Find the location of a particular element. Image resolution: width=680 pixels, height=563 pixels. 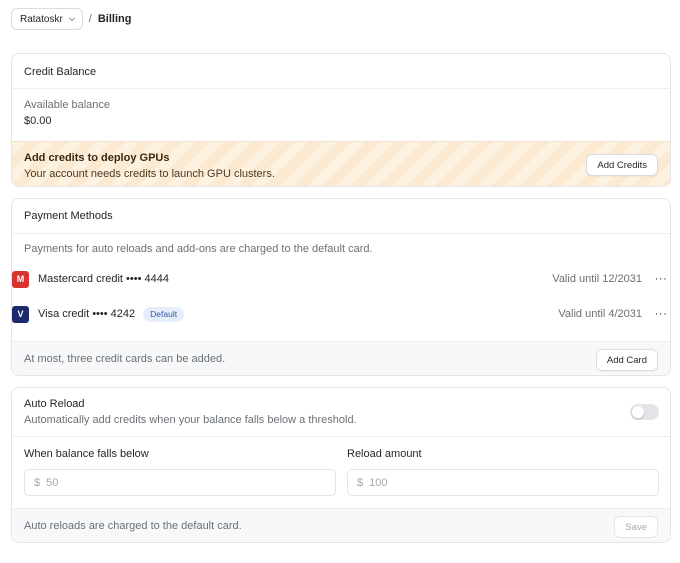

org-name: Ratatoskr is located at coordinates (41, 19).